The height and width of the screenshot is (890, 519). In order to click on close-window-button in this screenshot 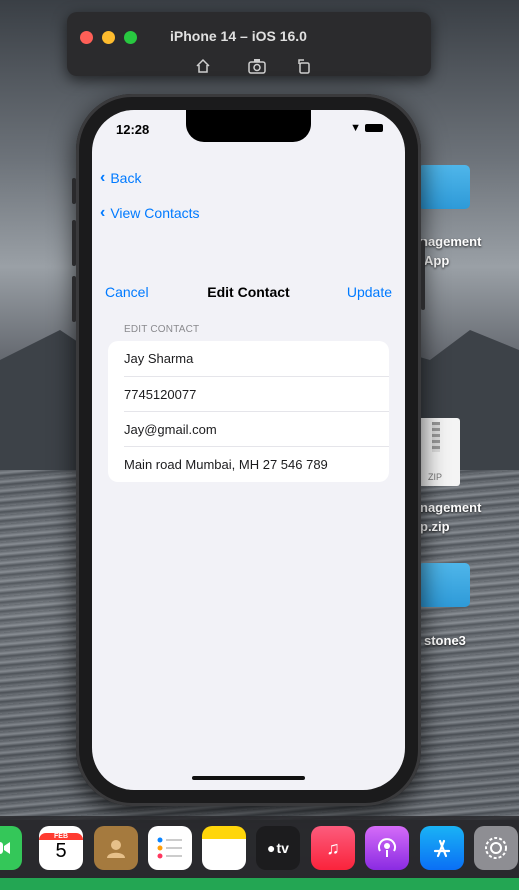, I will do `click(86, 37)`.